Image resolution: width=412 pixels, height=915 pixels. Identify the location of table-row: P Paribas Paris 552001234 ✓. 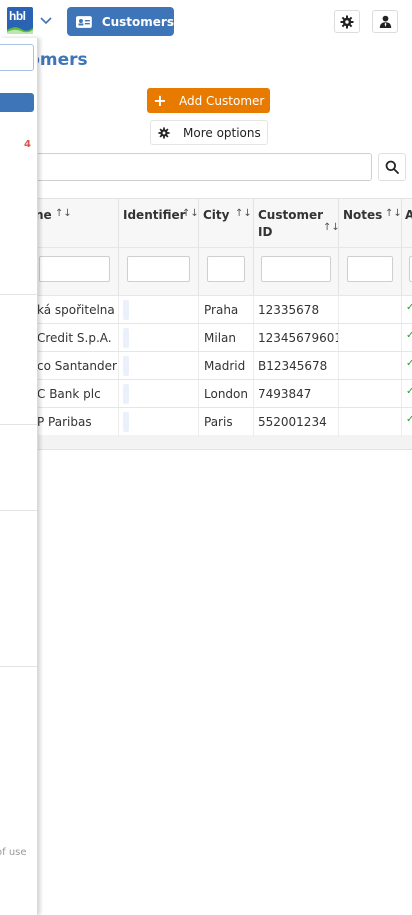
(206, 421).